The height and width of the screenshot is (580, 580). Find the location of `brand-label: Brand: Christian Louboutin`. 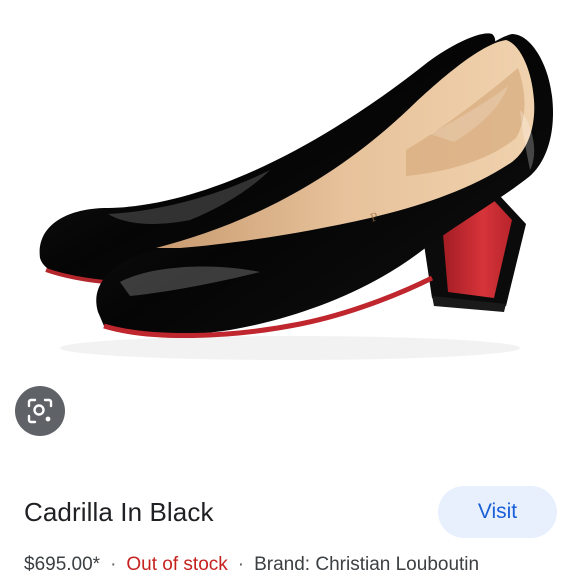

brand-label: Brand: Christian Louboutin is located at coordinates (367, 564).